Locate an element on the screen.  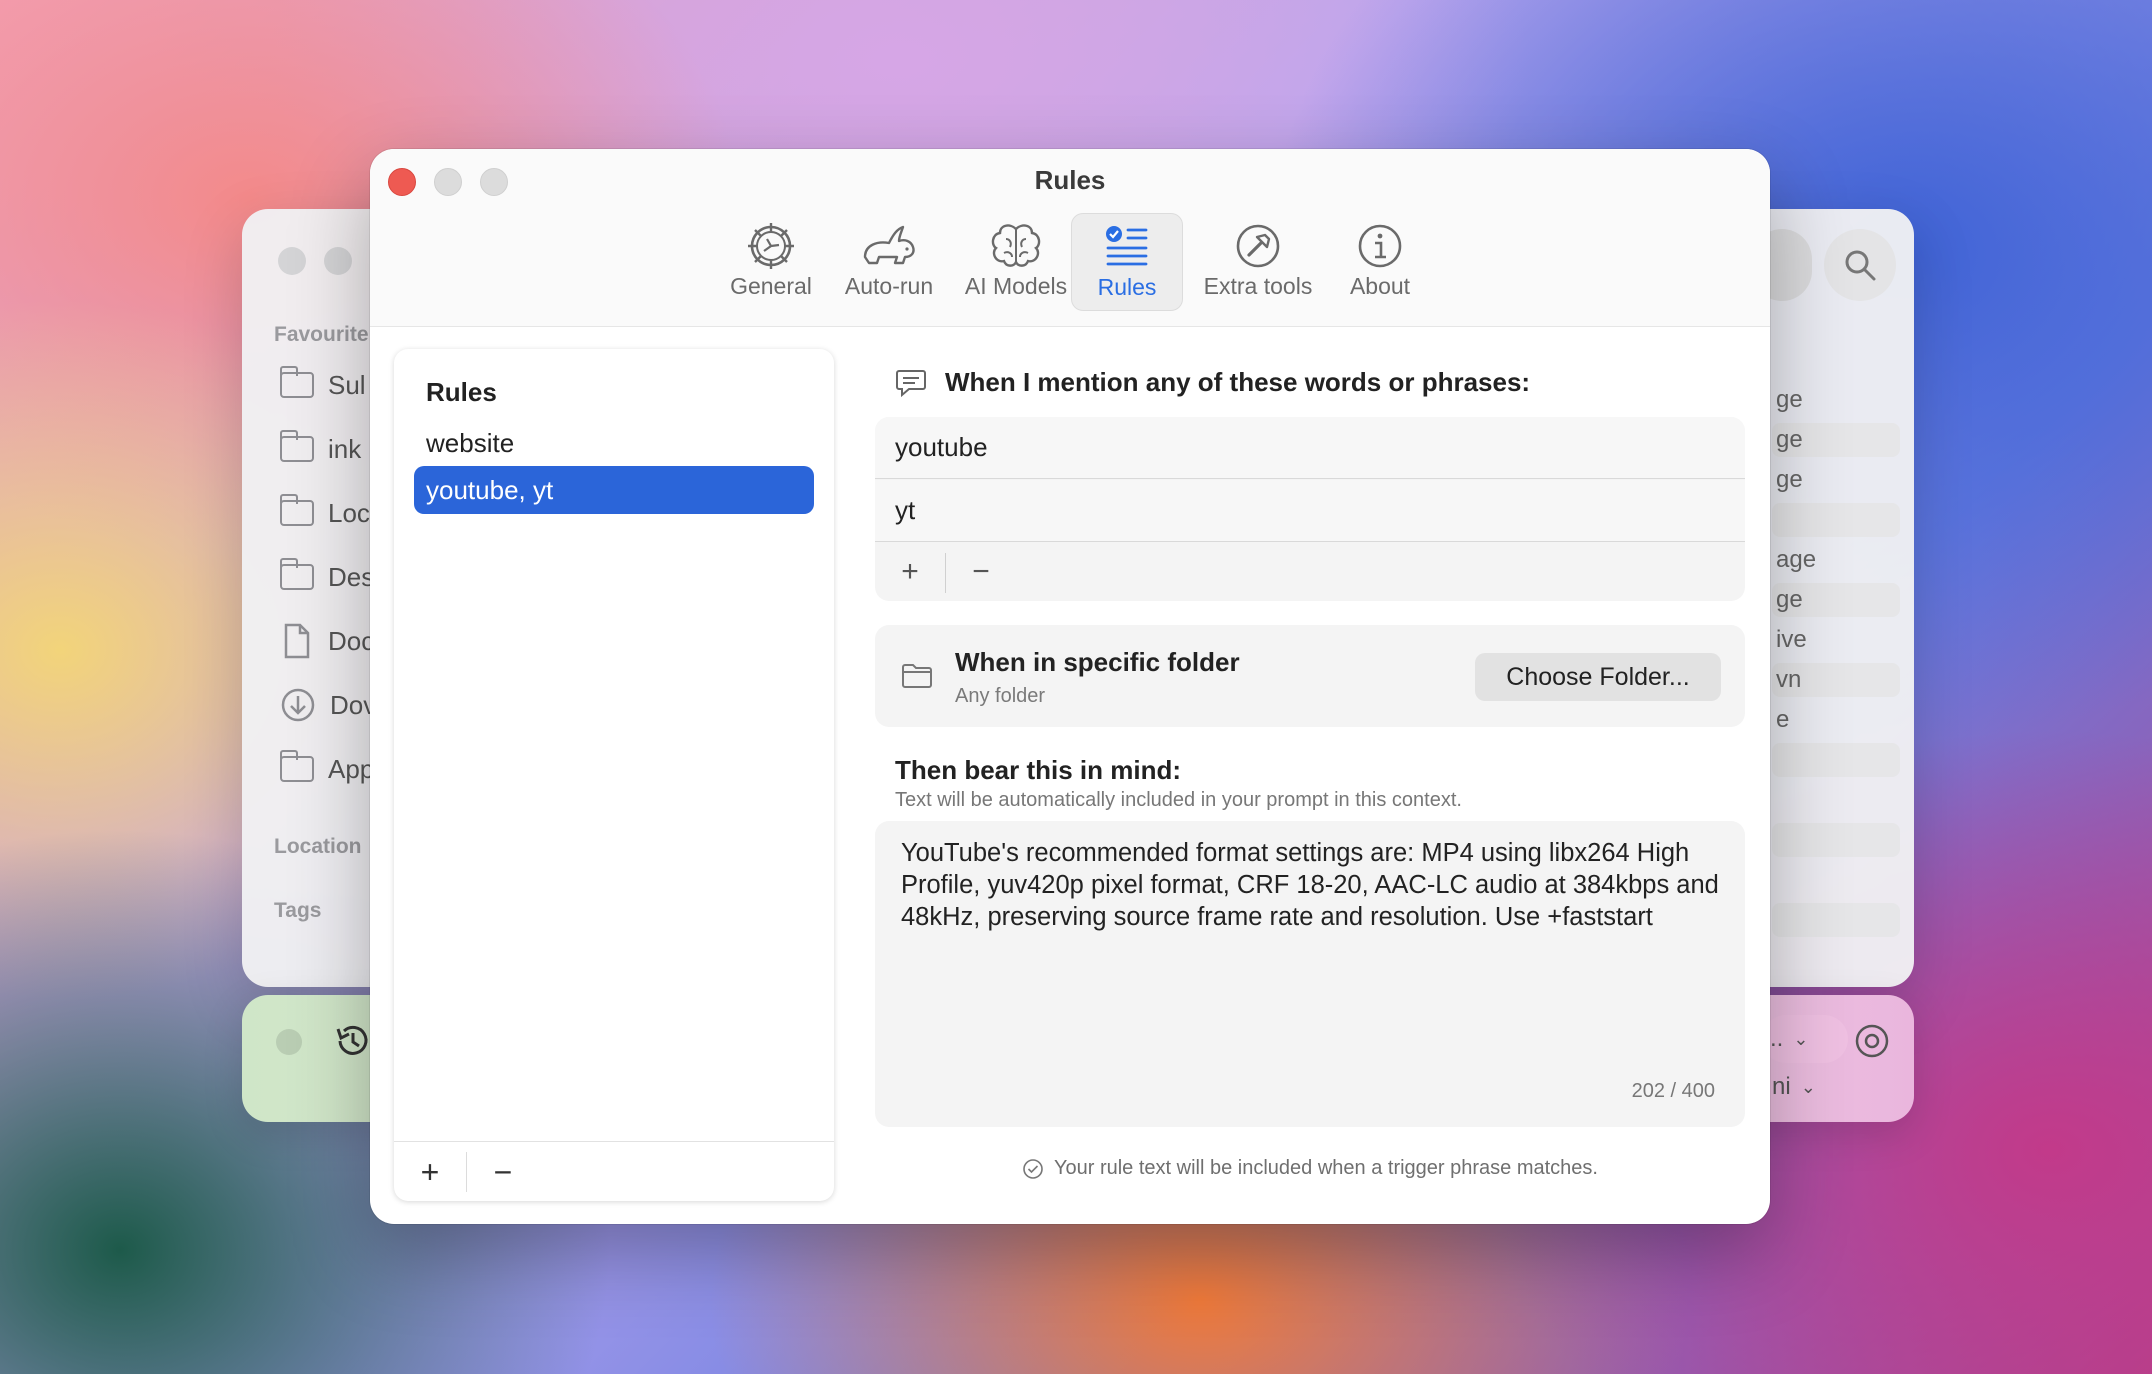
history-icon is located at coordinates (352, 1041).